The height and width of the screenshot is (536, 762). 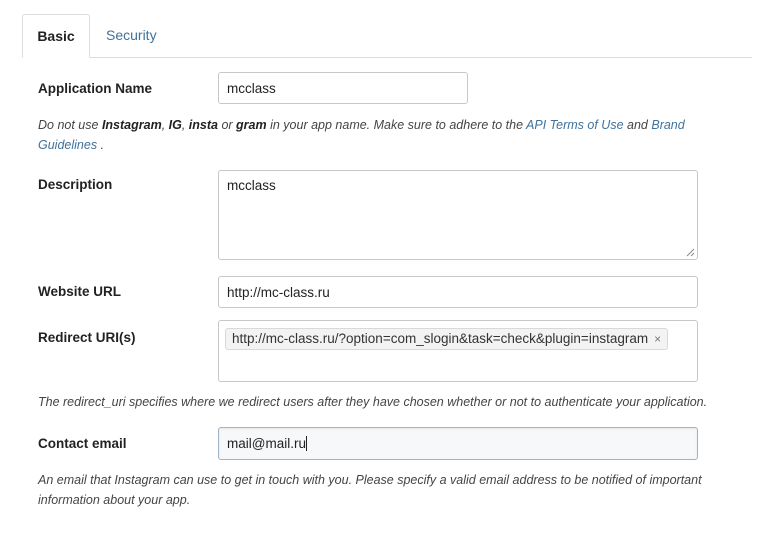 I want to click on app-name-input, so click(x=343, y=88).